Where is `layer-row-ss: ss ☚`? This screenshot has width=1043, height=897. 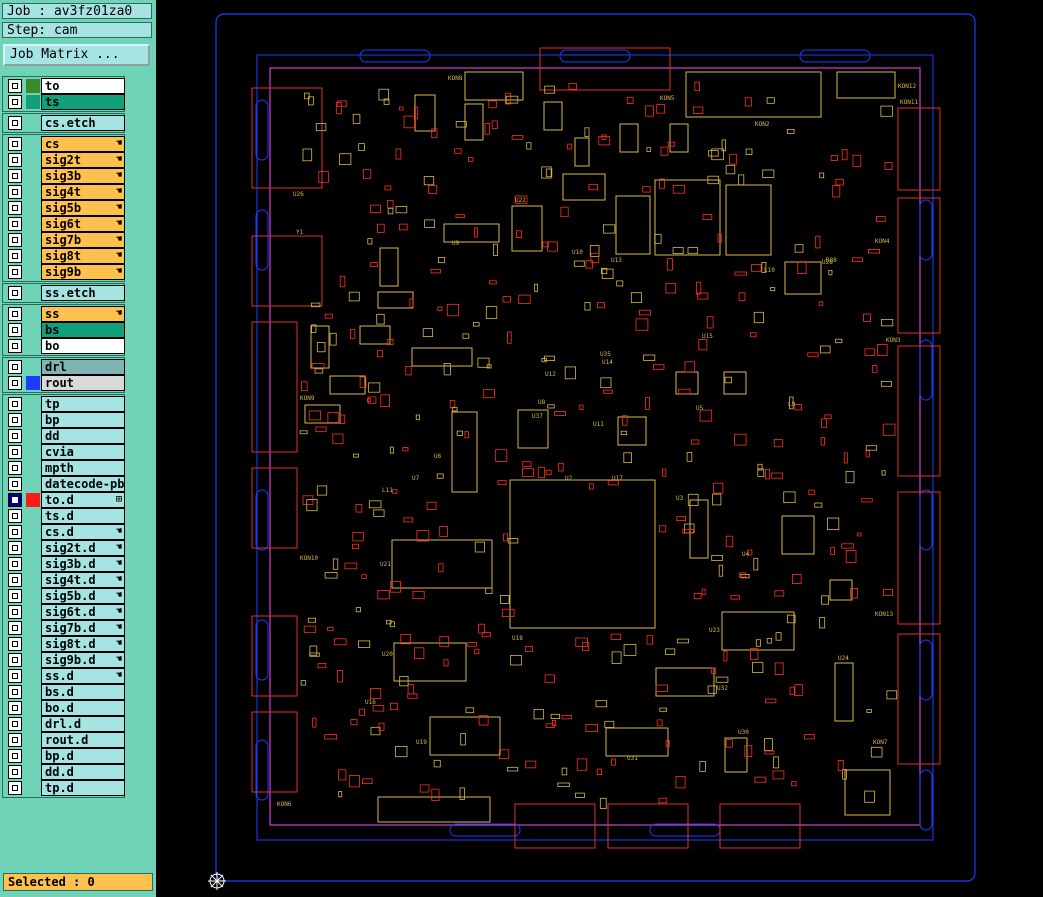 layer-row-ss: ss ☚ is located at coordinates (64, 314).